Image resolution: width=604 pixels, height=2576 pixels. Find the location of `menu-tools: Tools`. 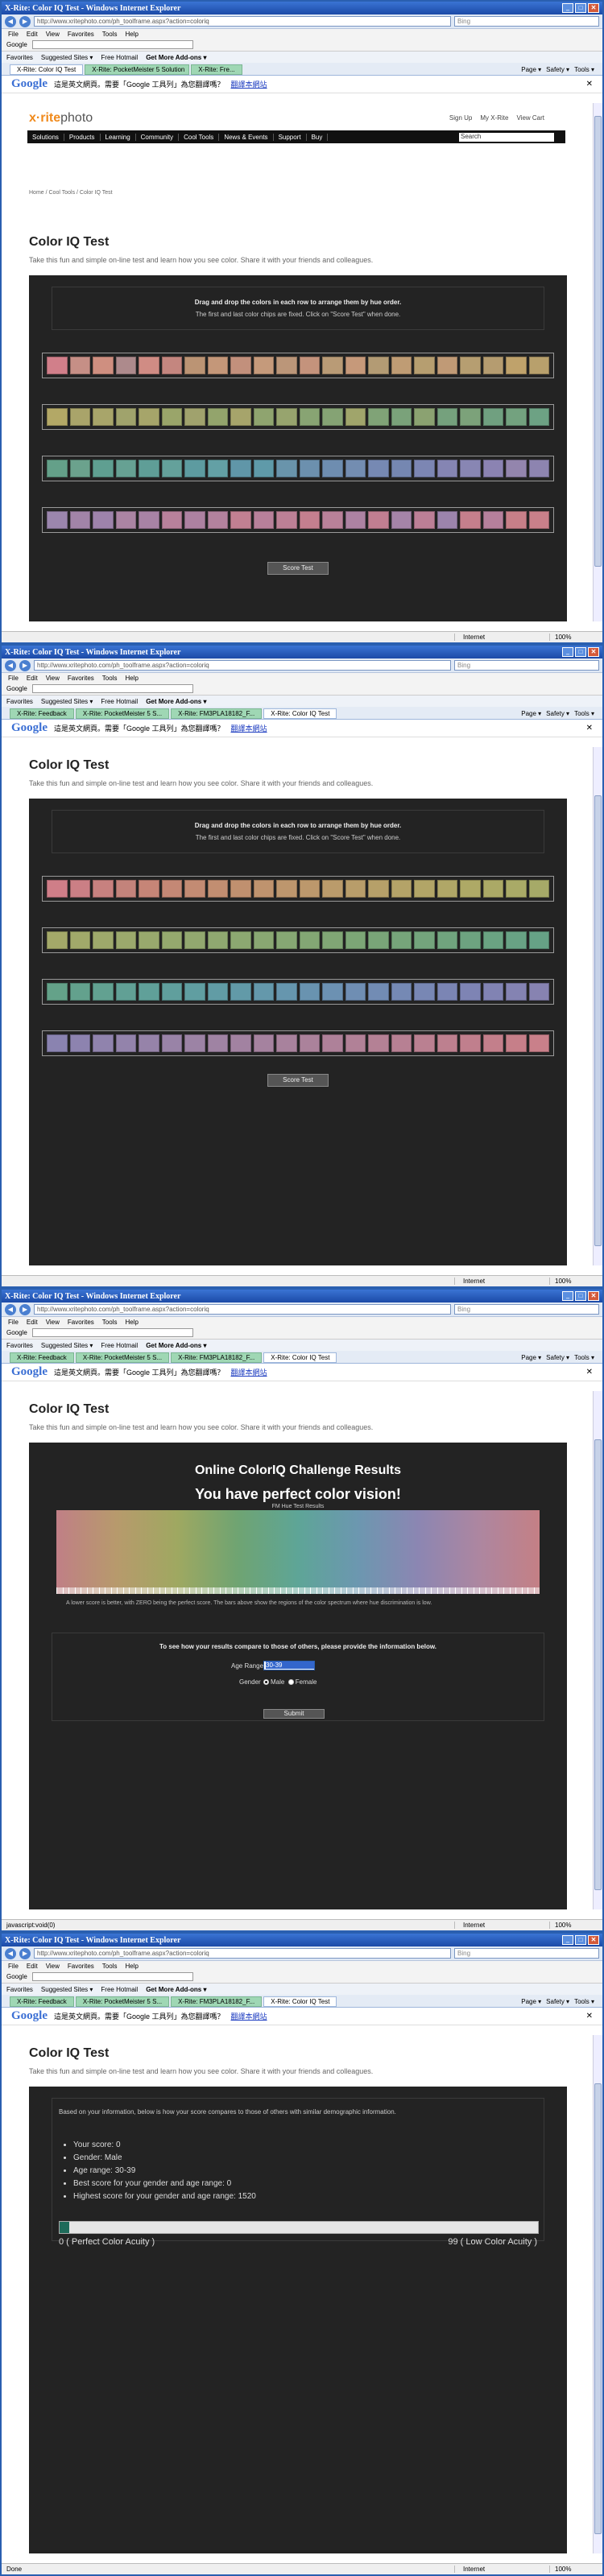

menu-tools: Tools is located at coordinates (110, 1966).